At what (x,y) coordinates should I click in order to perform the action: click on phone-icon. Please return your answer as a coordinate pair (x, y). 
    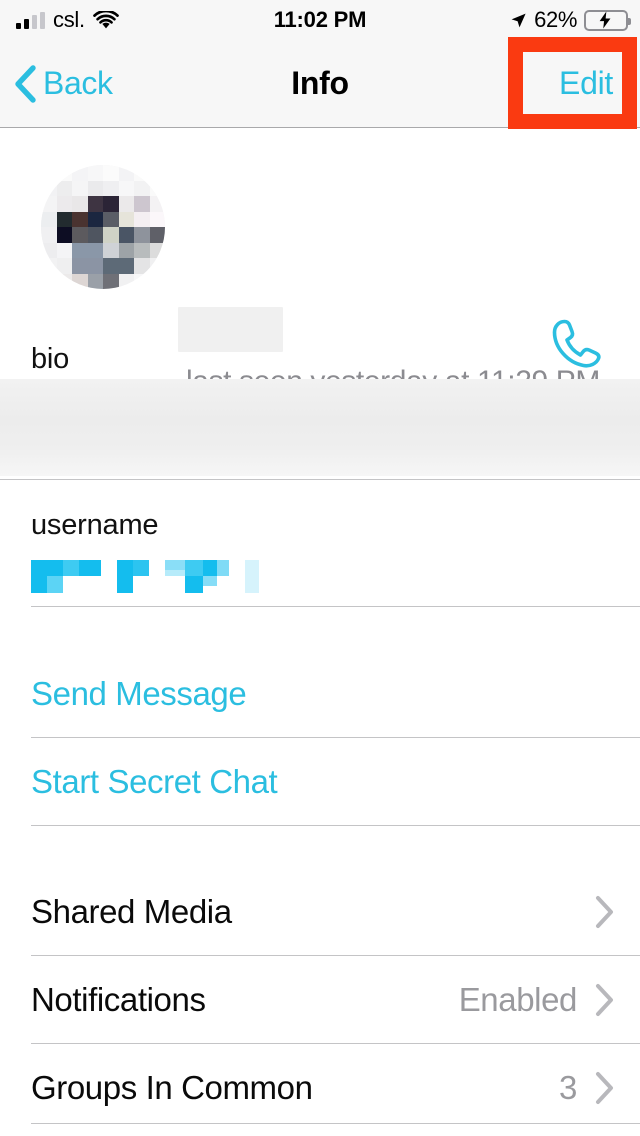
    Looking at the image, I should click on (577, 344).